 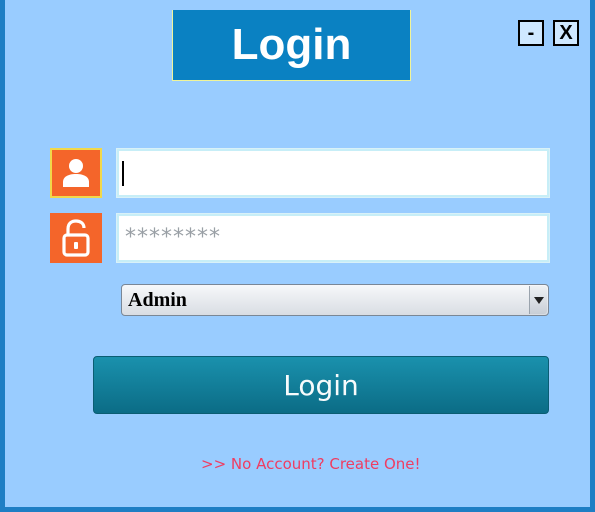 What do you see at coordinates (531, 33) in the screenshot?
I see `minimize-button: -` at bounding box center [531, 33].